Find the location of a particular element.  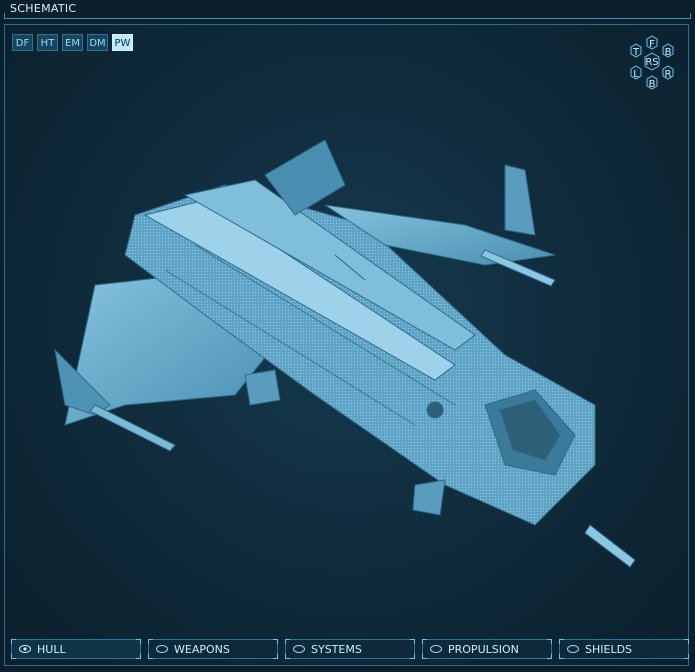

view-hex-right: R is located at coordinates (668, 72).